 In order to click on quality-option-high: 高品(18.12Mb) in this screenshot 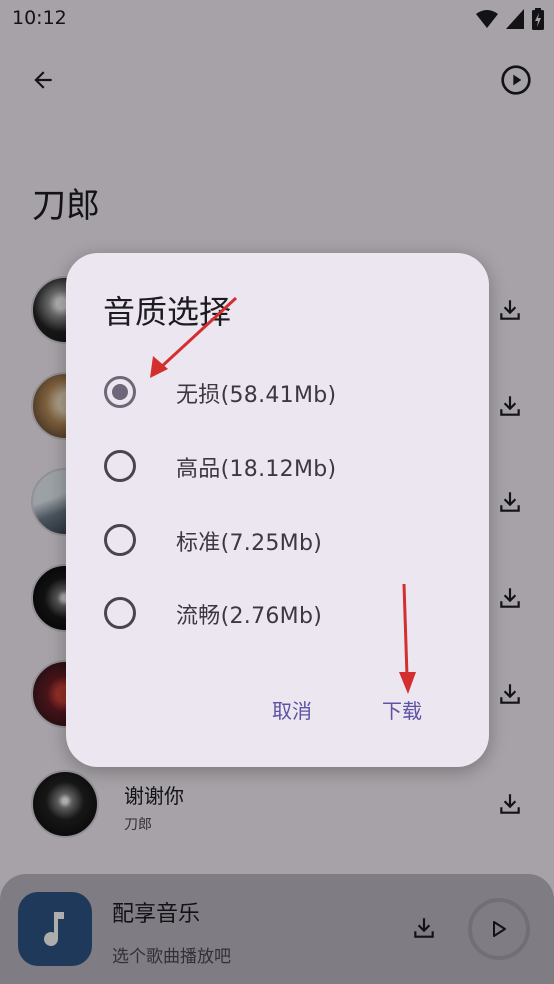, I will do `click(277, 466)`.